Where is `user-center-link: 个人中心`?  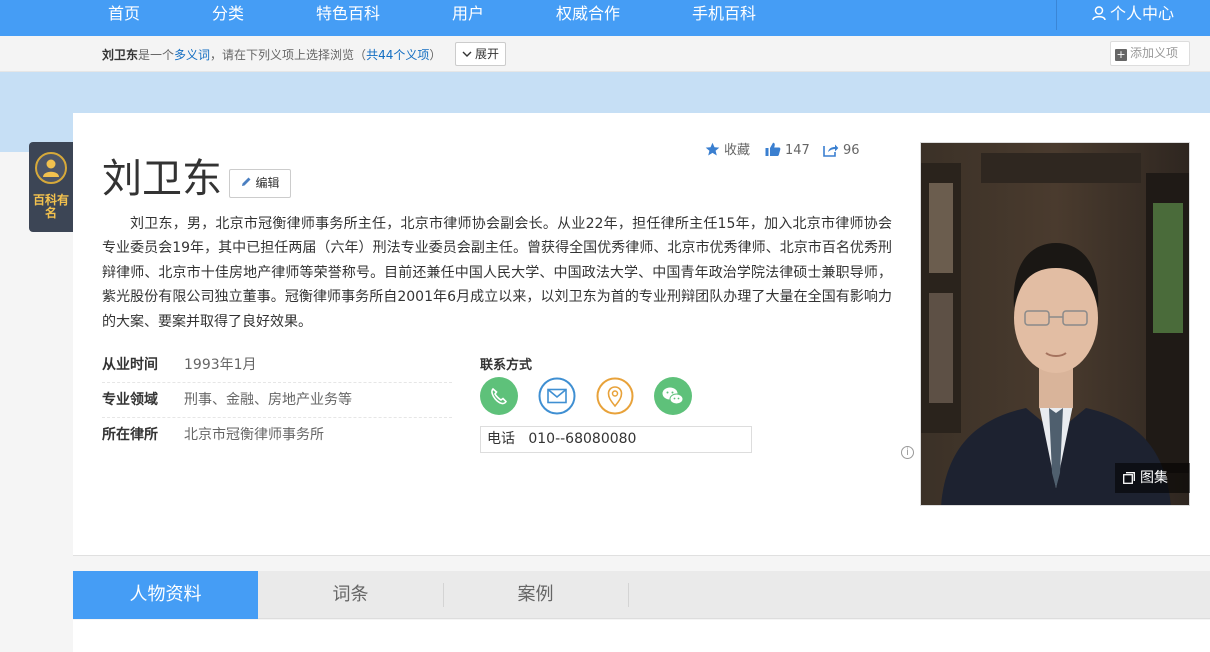 user-center-link: 个人中心 is located at coordinates (1133, 18).